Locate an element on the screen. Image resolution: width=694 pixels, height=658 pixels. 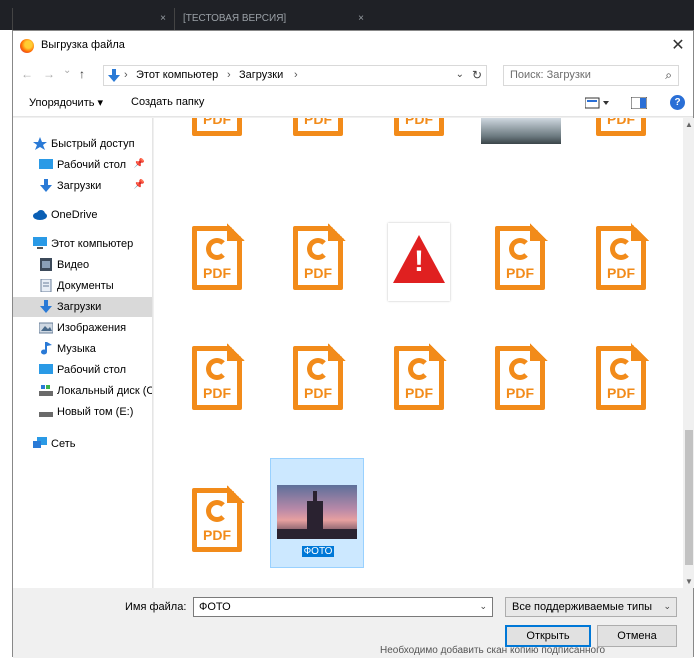
address-bar: › Этот компьютер › Загрузки › ⌄ ↻ is located at coordinates (295, 75).